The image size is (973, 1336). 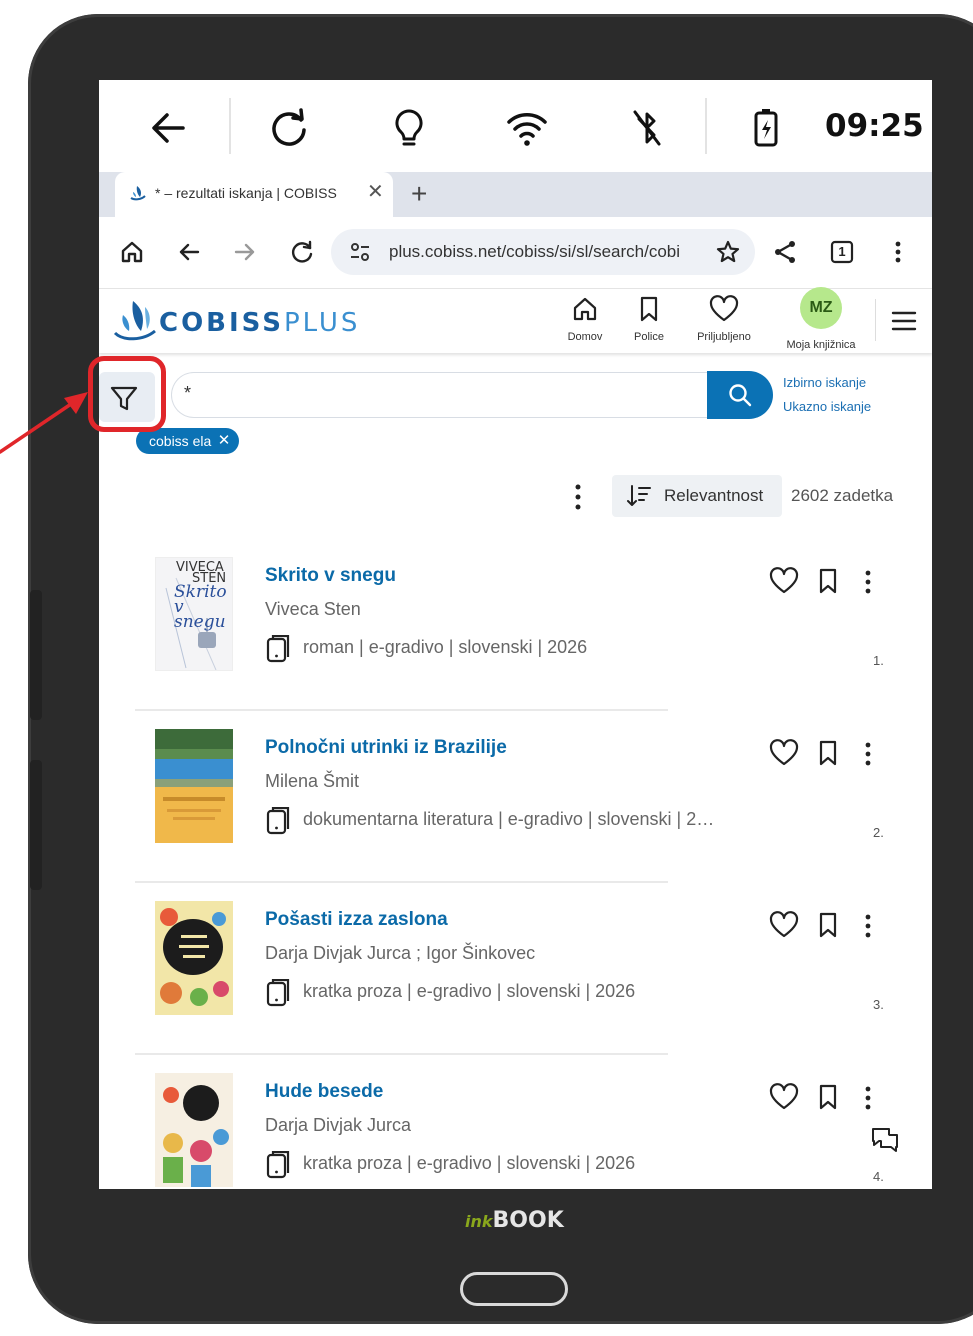 What do you see at coordinates (885, 1141) in the screenshot?
I see `chat-feedback-icon` at bounding box center [885, 1141].